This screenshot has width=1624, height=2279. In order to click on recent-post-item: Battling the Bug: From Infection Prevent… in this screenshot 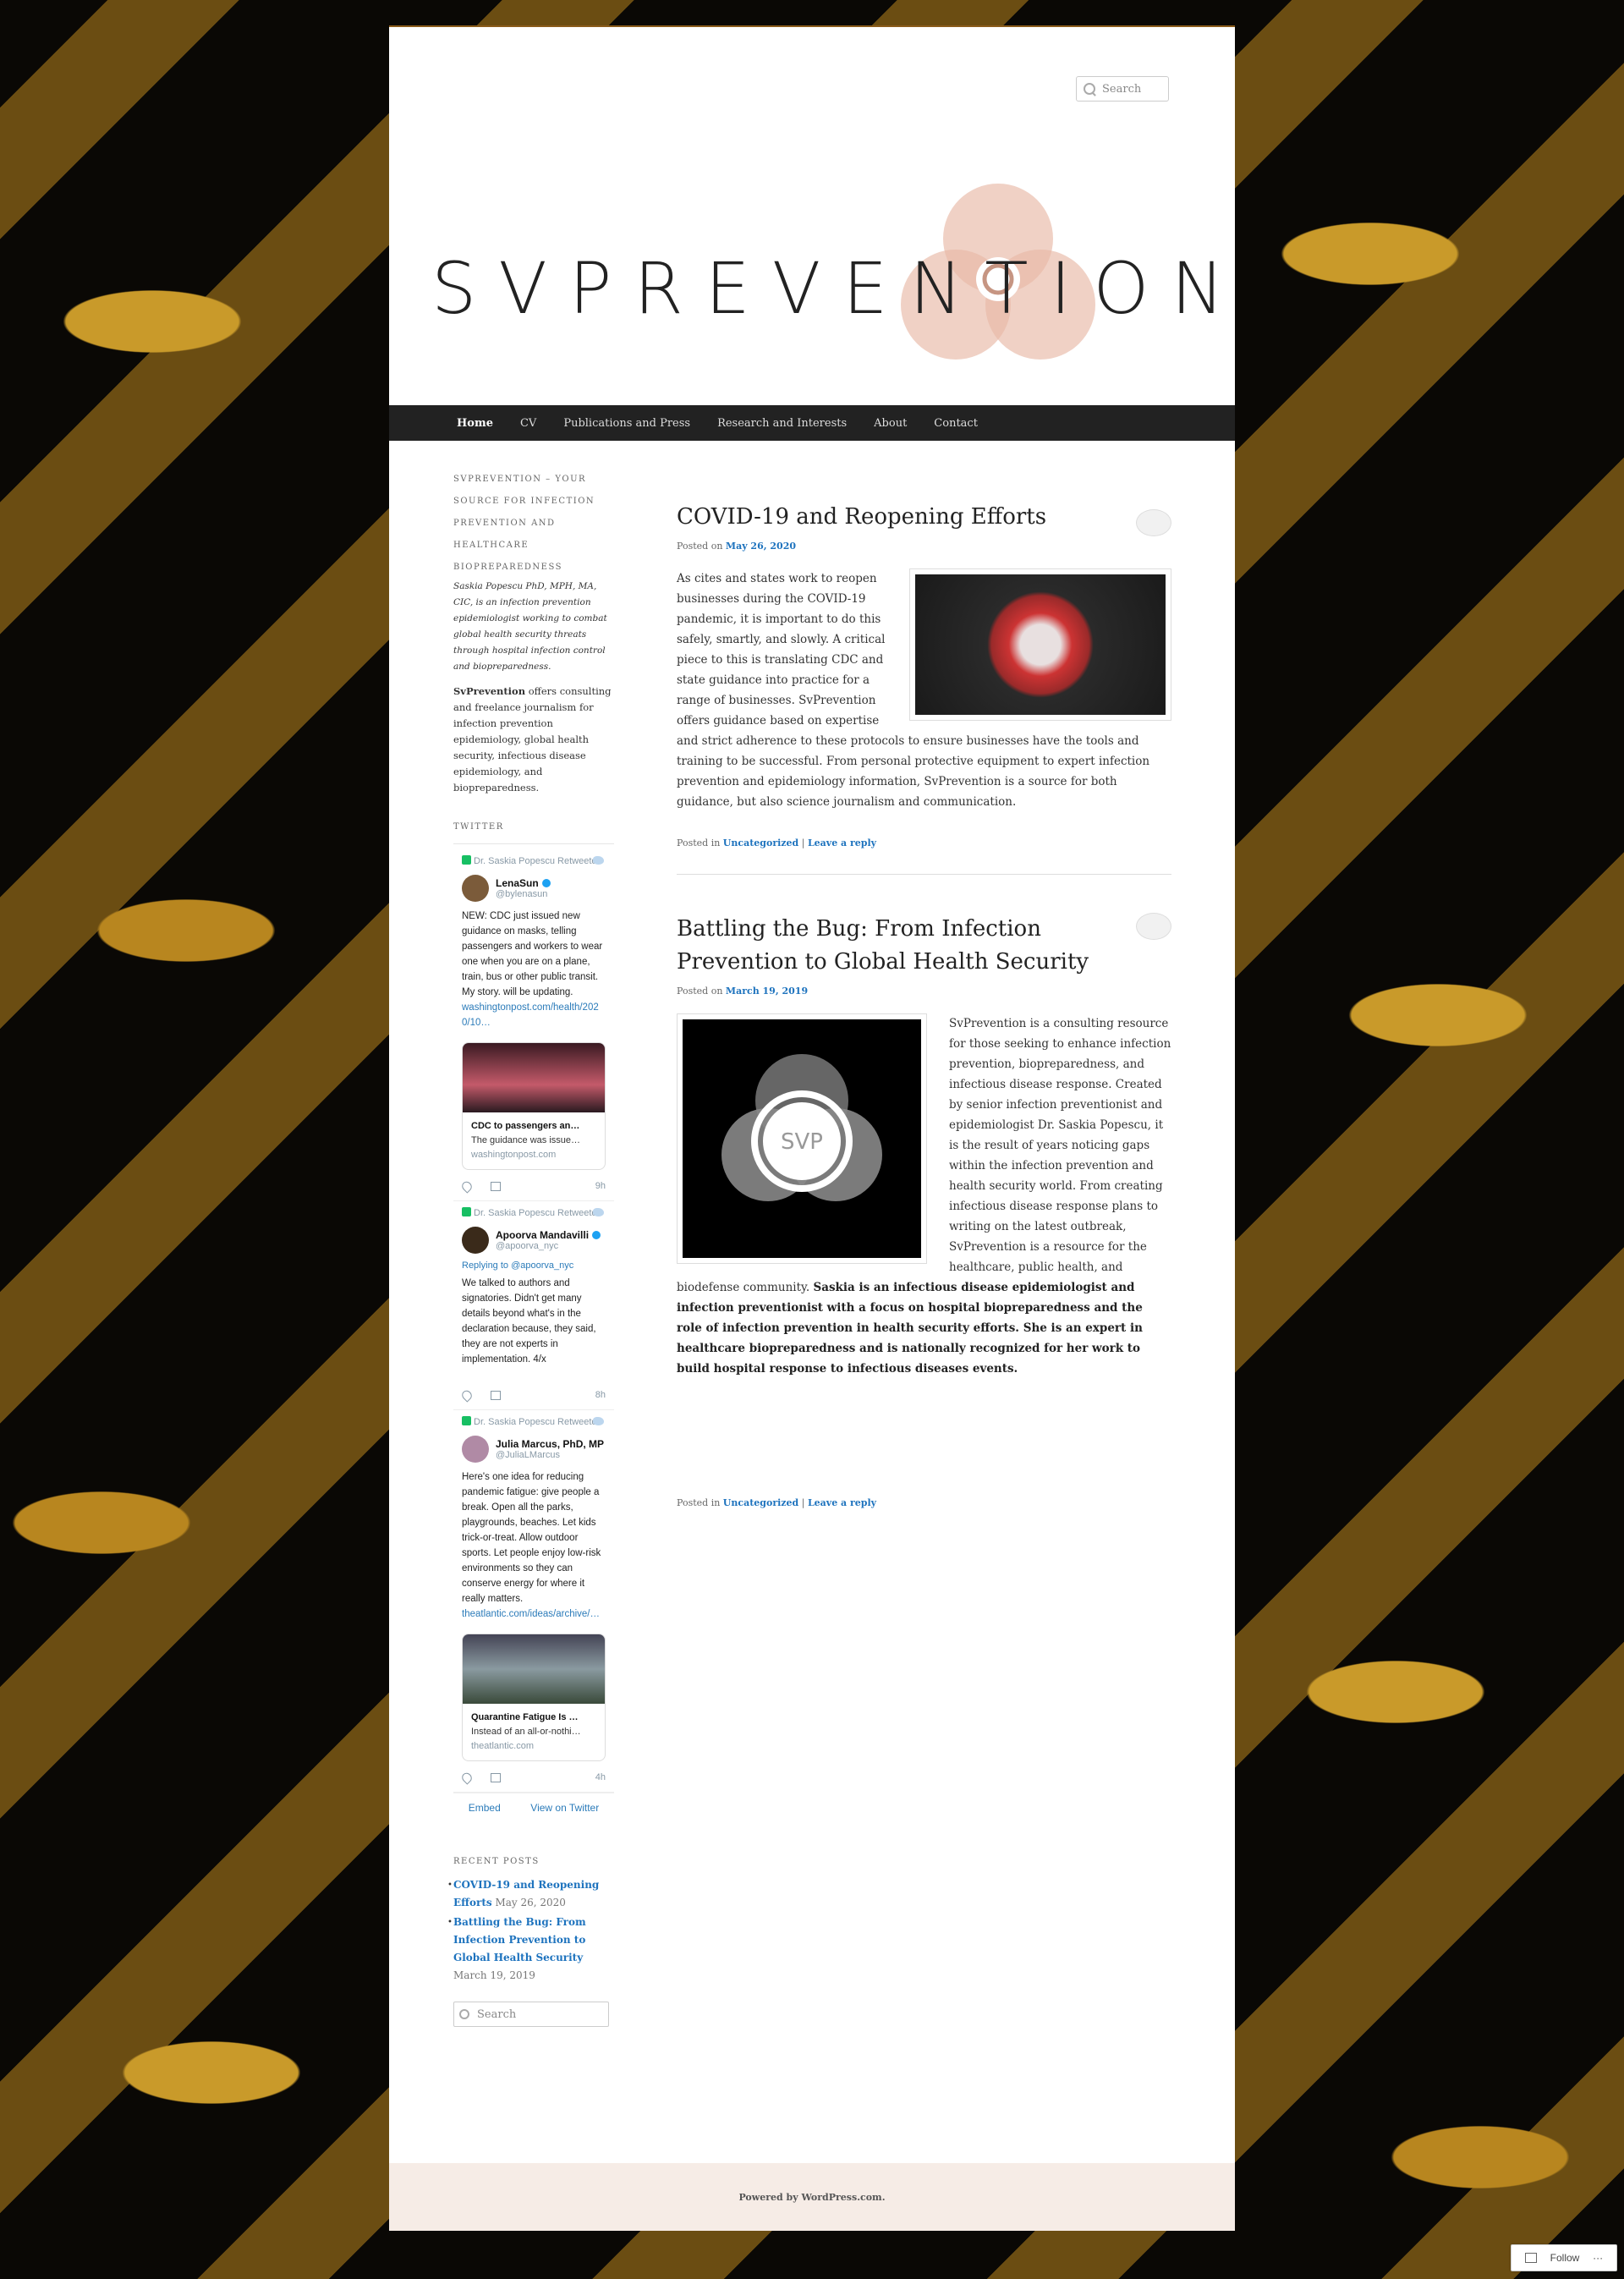, I will do `click(530, 1949)`.